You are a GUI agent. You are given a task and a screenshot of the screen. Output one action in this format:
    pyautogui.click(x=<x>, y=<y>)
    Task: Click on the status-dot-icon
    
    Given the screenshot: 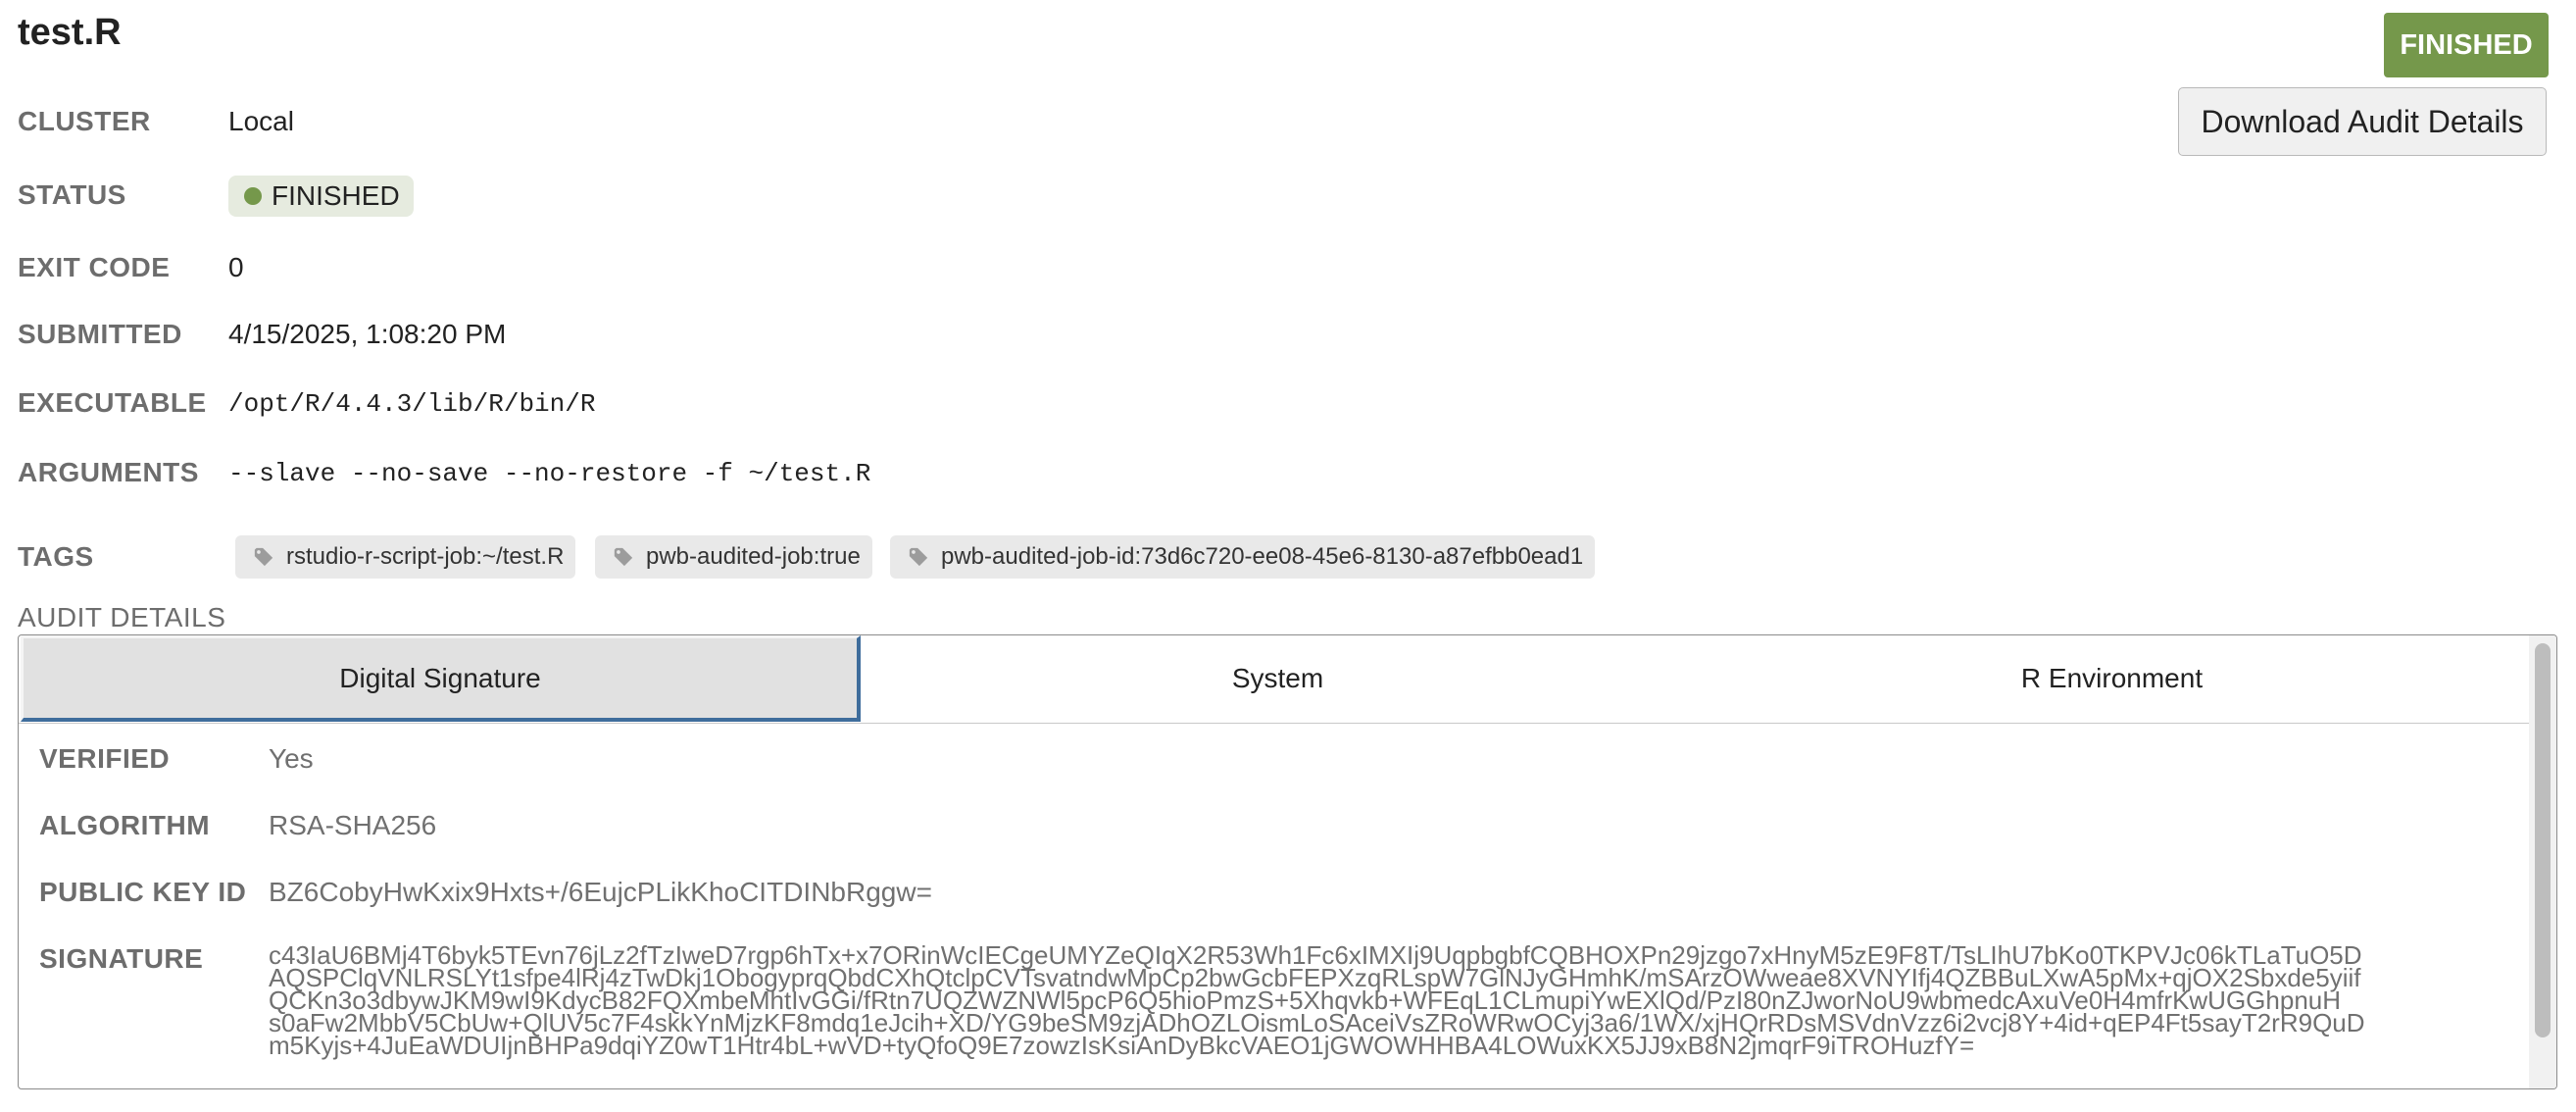 What is the action you would take?
    pyautogui.click(x=253, y=196)
    